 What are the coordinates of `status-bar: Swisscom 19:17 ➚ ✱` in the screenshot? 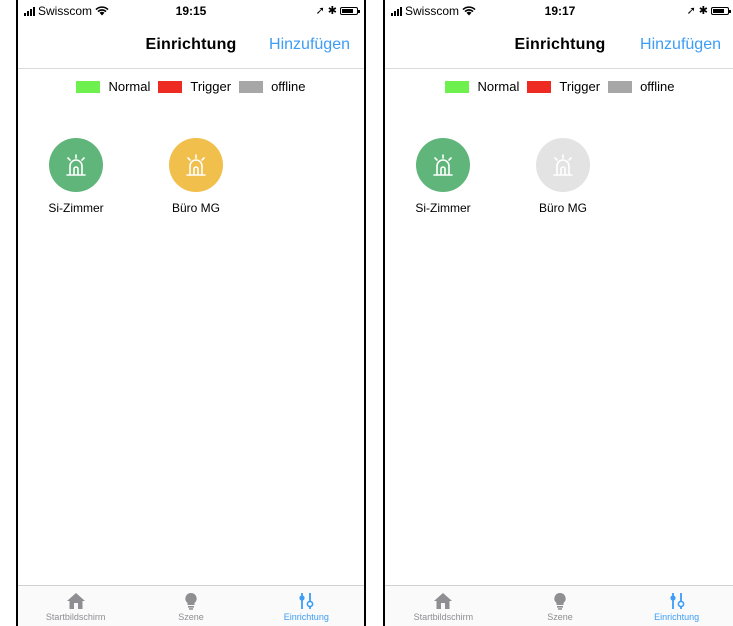 It's located at (559, 10).